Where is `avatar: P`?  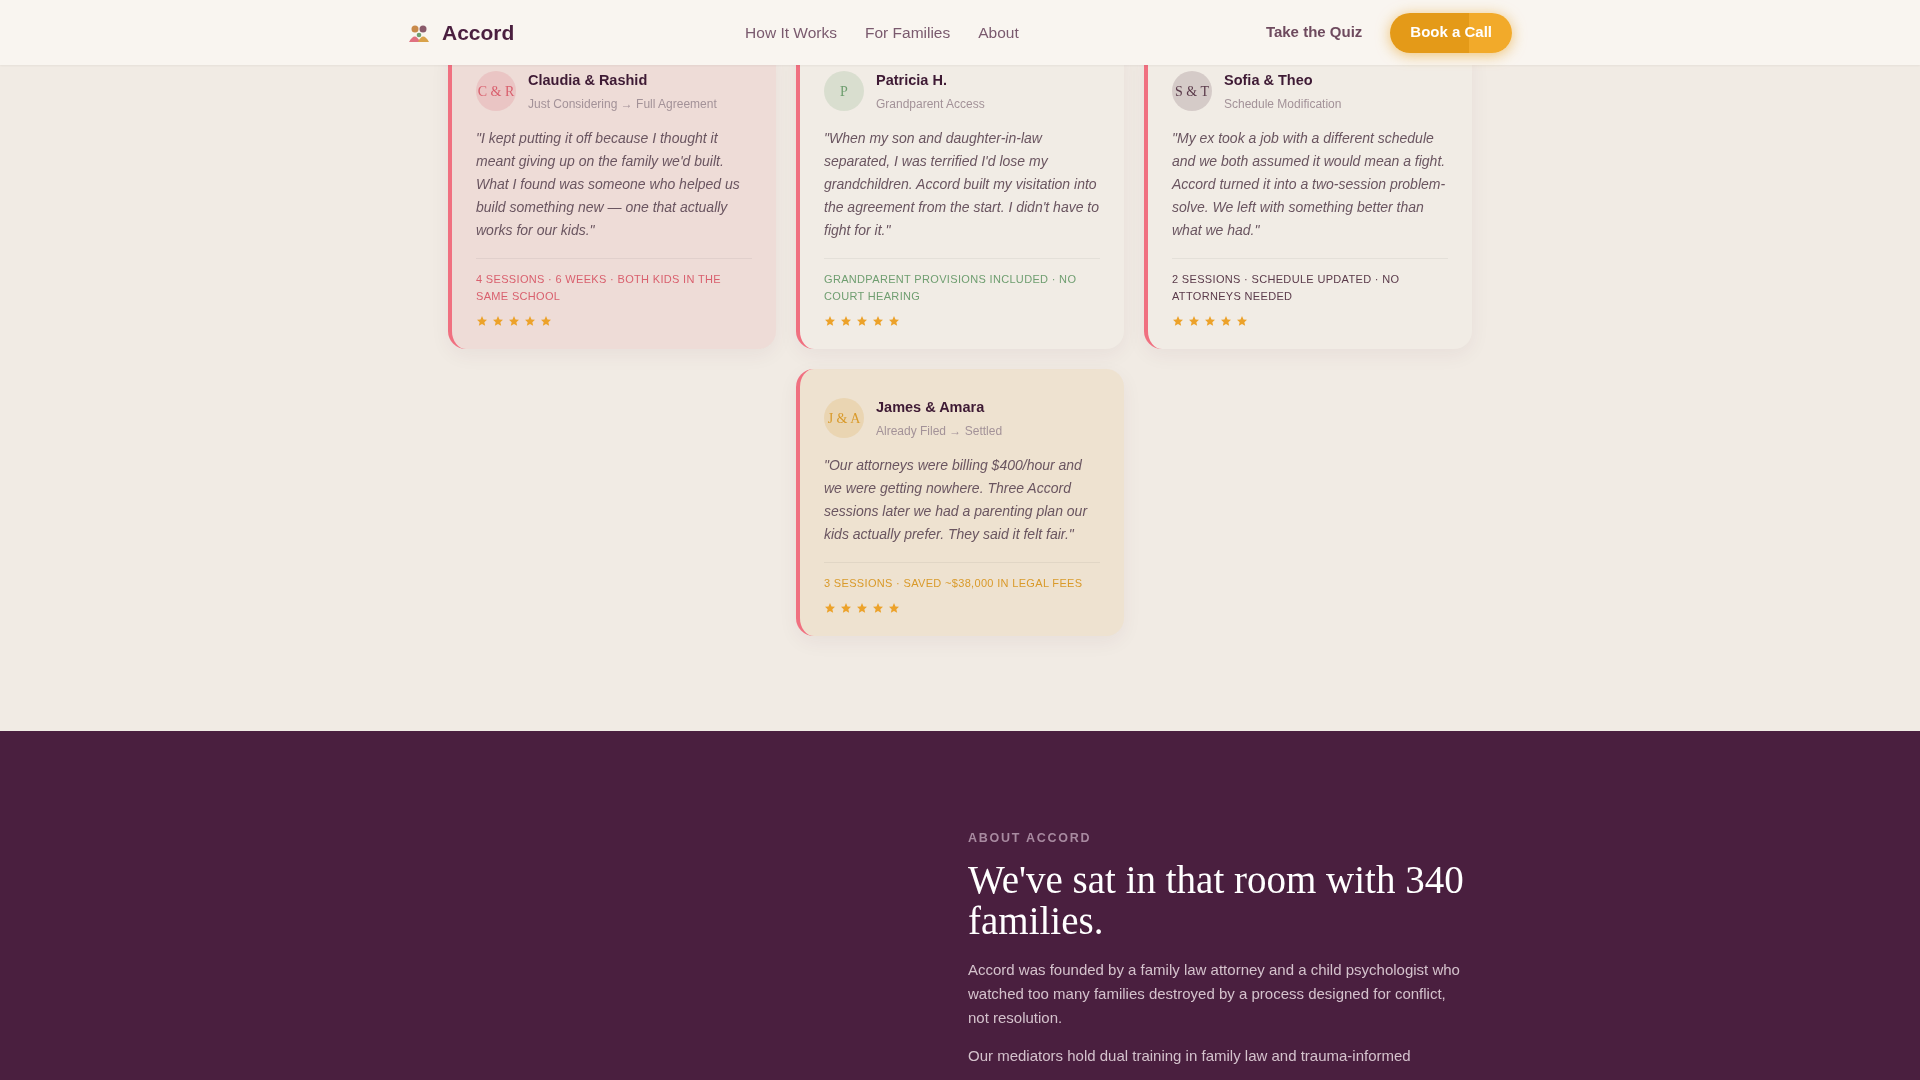 avatar: P is located at coordinates (844, 91).